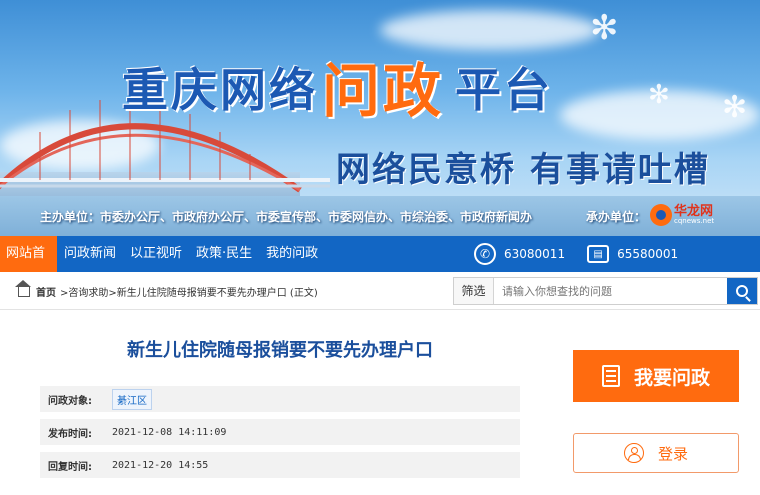 Image resolution: width=760 pixels, height=495 pixels. Describe the element at coordinates (672, 453) in the screenshot. I see `login-label: 登录` at that location.